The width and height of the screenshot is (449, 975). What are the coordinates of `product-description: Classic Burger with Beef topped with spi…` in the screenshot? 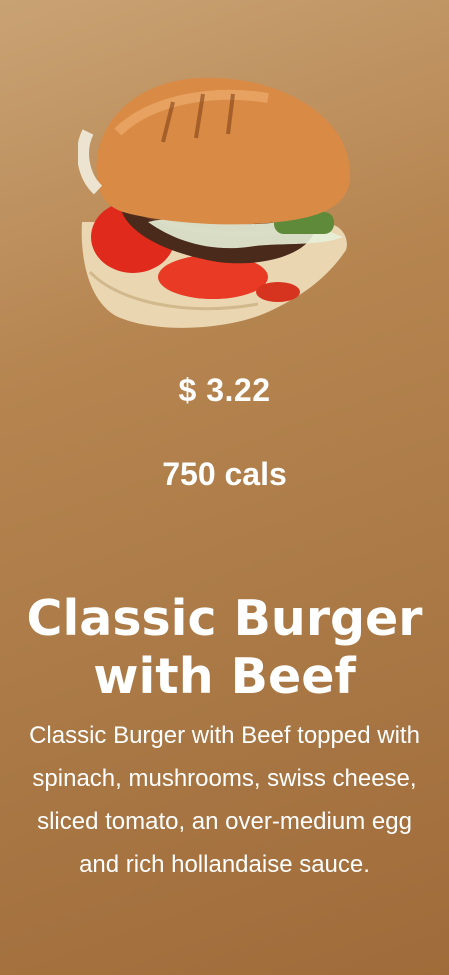 It's located at (224, 800).